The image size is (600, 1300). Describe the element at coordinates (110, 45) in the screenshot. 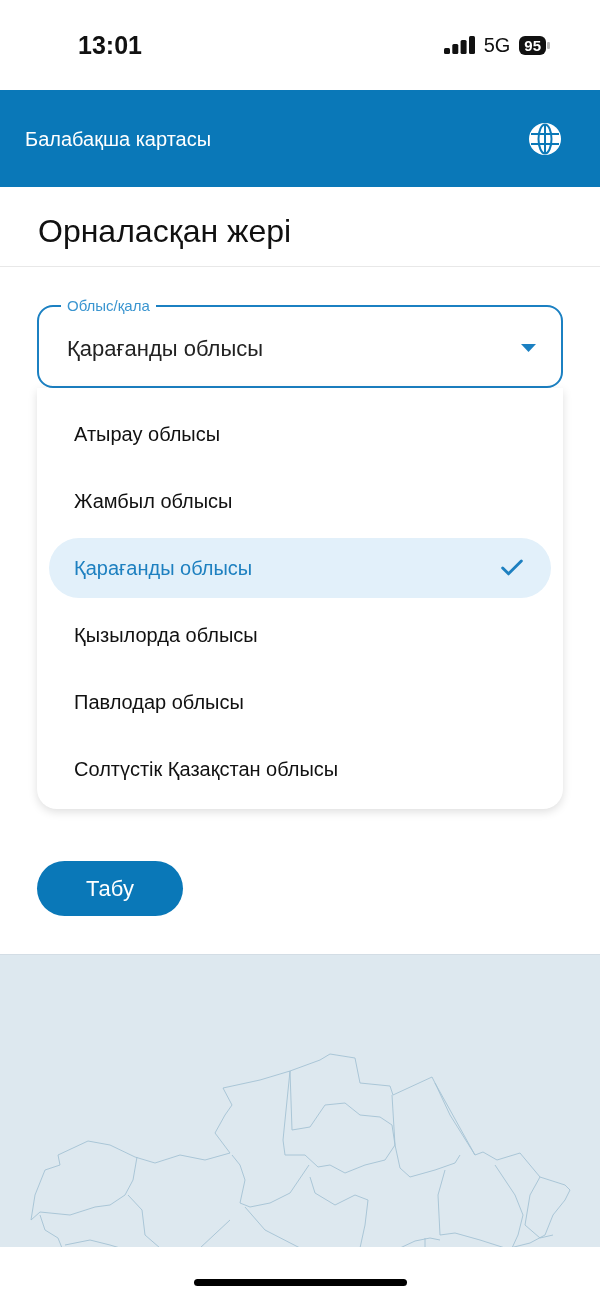

I see `status-time: 13:01` at that location.